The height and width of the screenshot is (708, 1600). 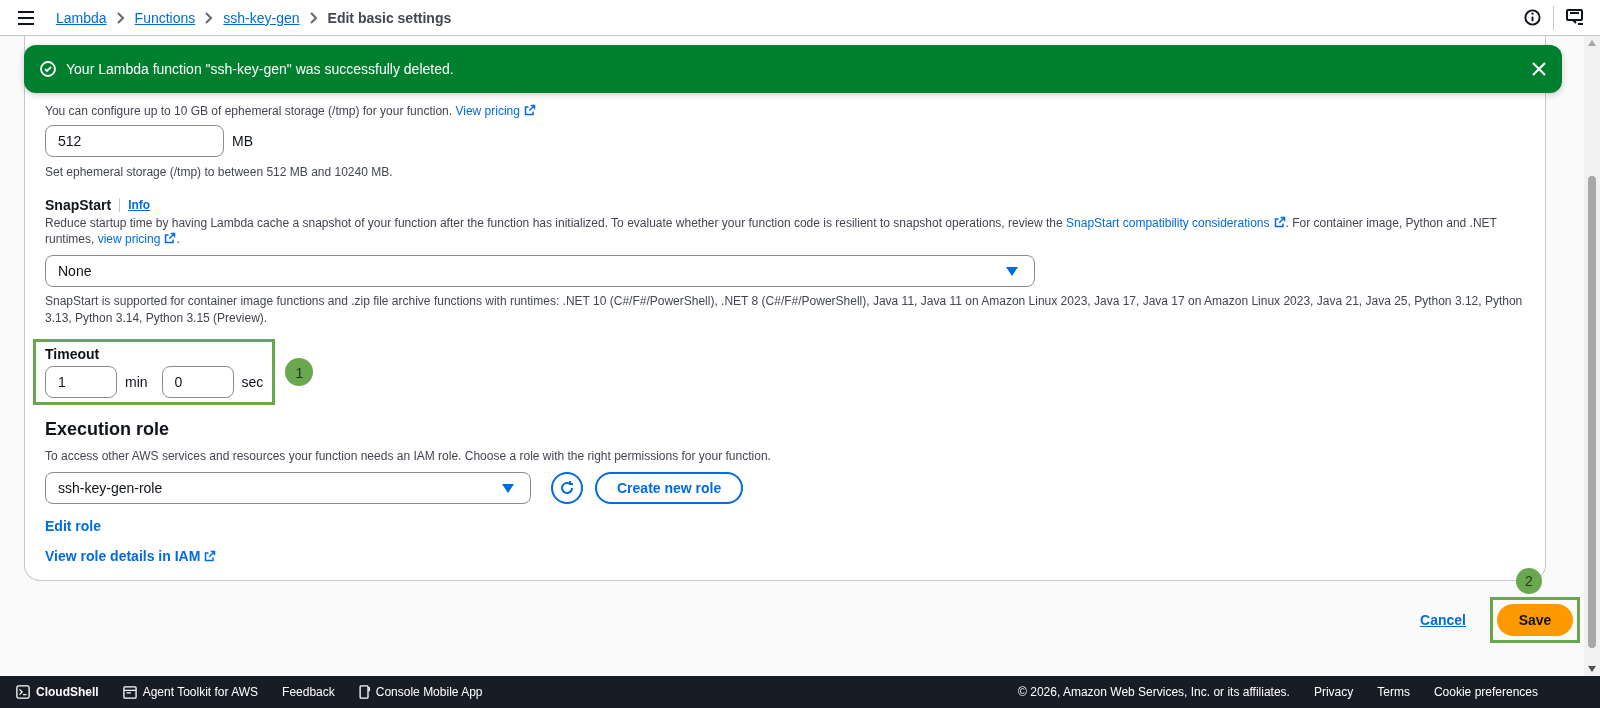 What do you see at coordinates (252, 382) in the screenshot?
I see `unit-label: sec` at bounding box center [252, 382].